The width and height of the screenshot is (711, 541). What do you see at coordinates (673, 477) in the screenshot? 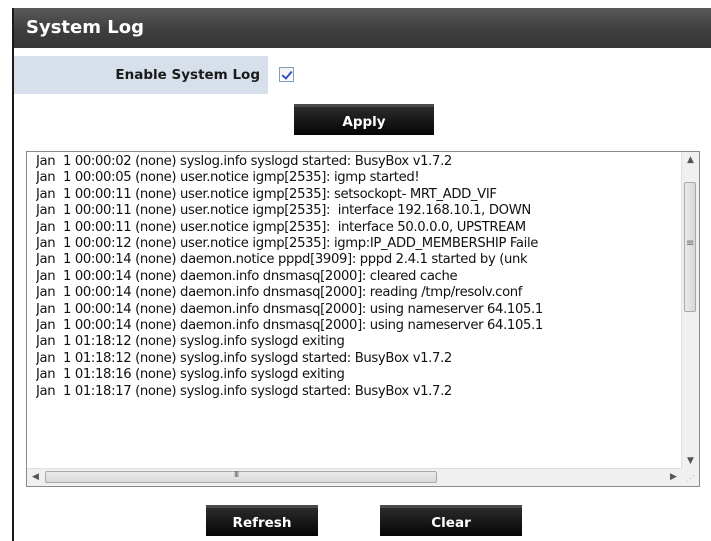
I see `scroll-right-arrow-icon: ▶` at bounding box center [673, 477].